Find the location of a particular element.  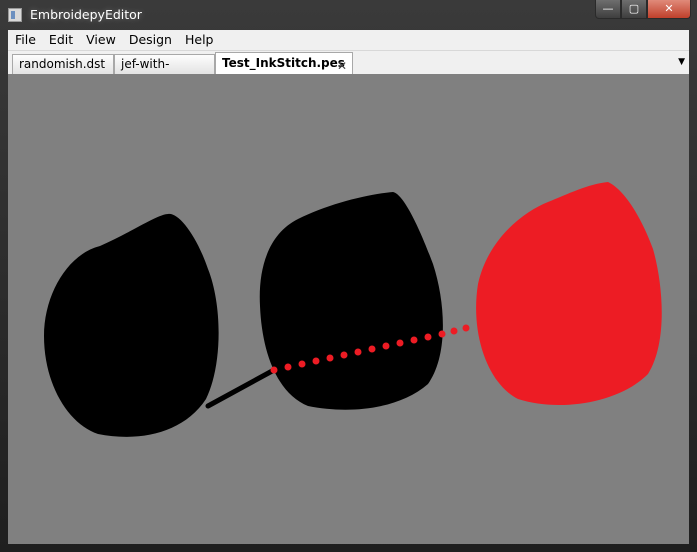

tab-label: Test_InkStitch.pes is located at coordinates (283, 63).